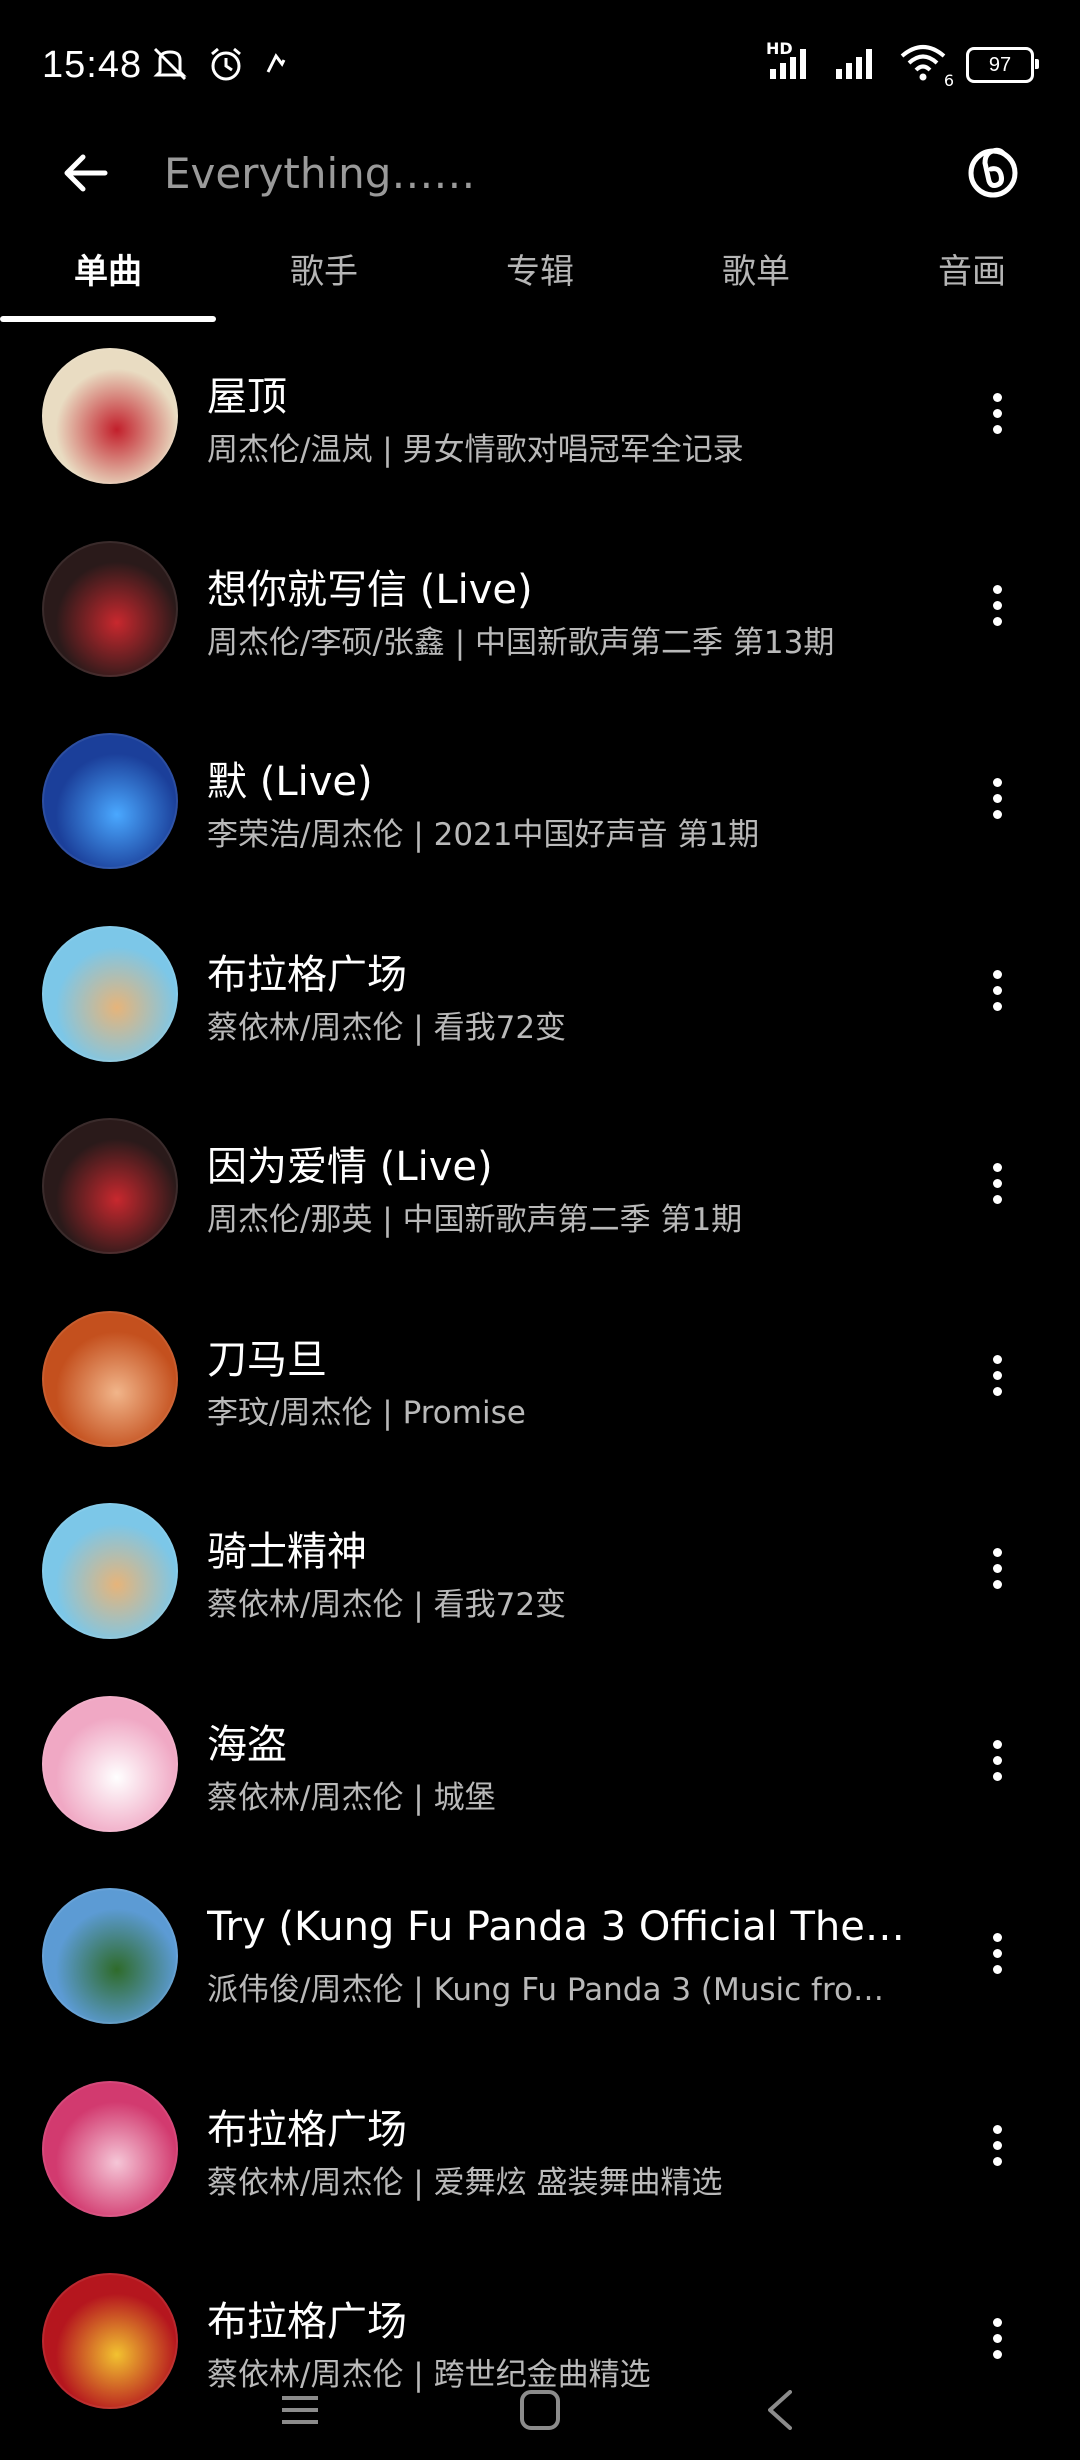 The image size is (1080, 2460). I want to click on song-subtitle: 周杰伦/那英 | 中国新歌声第二季 第1期, so click(475, 1220).